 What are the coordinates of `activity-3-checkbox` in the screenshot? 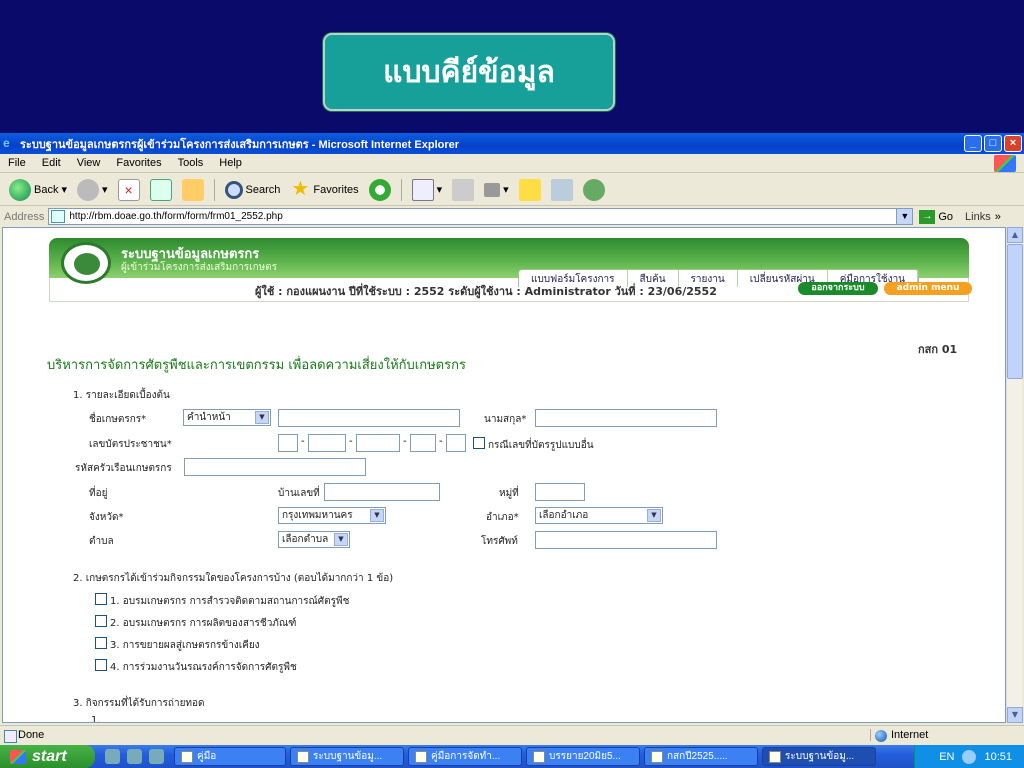 It's located at (101, 643).